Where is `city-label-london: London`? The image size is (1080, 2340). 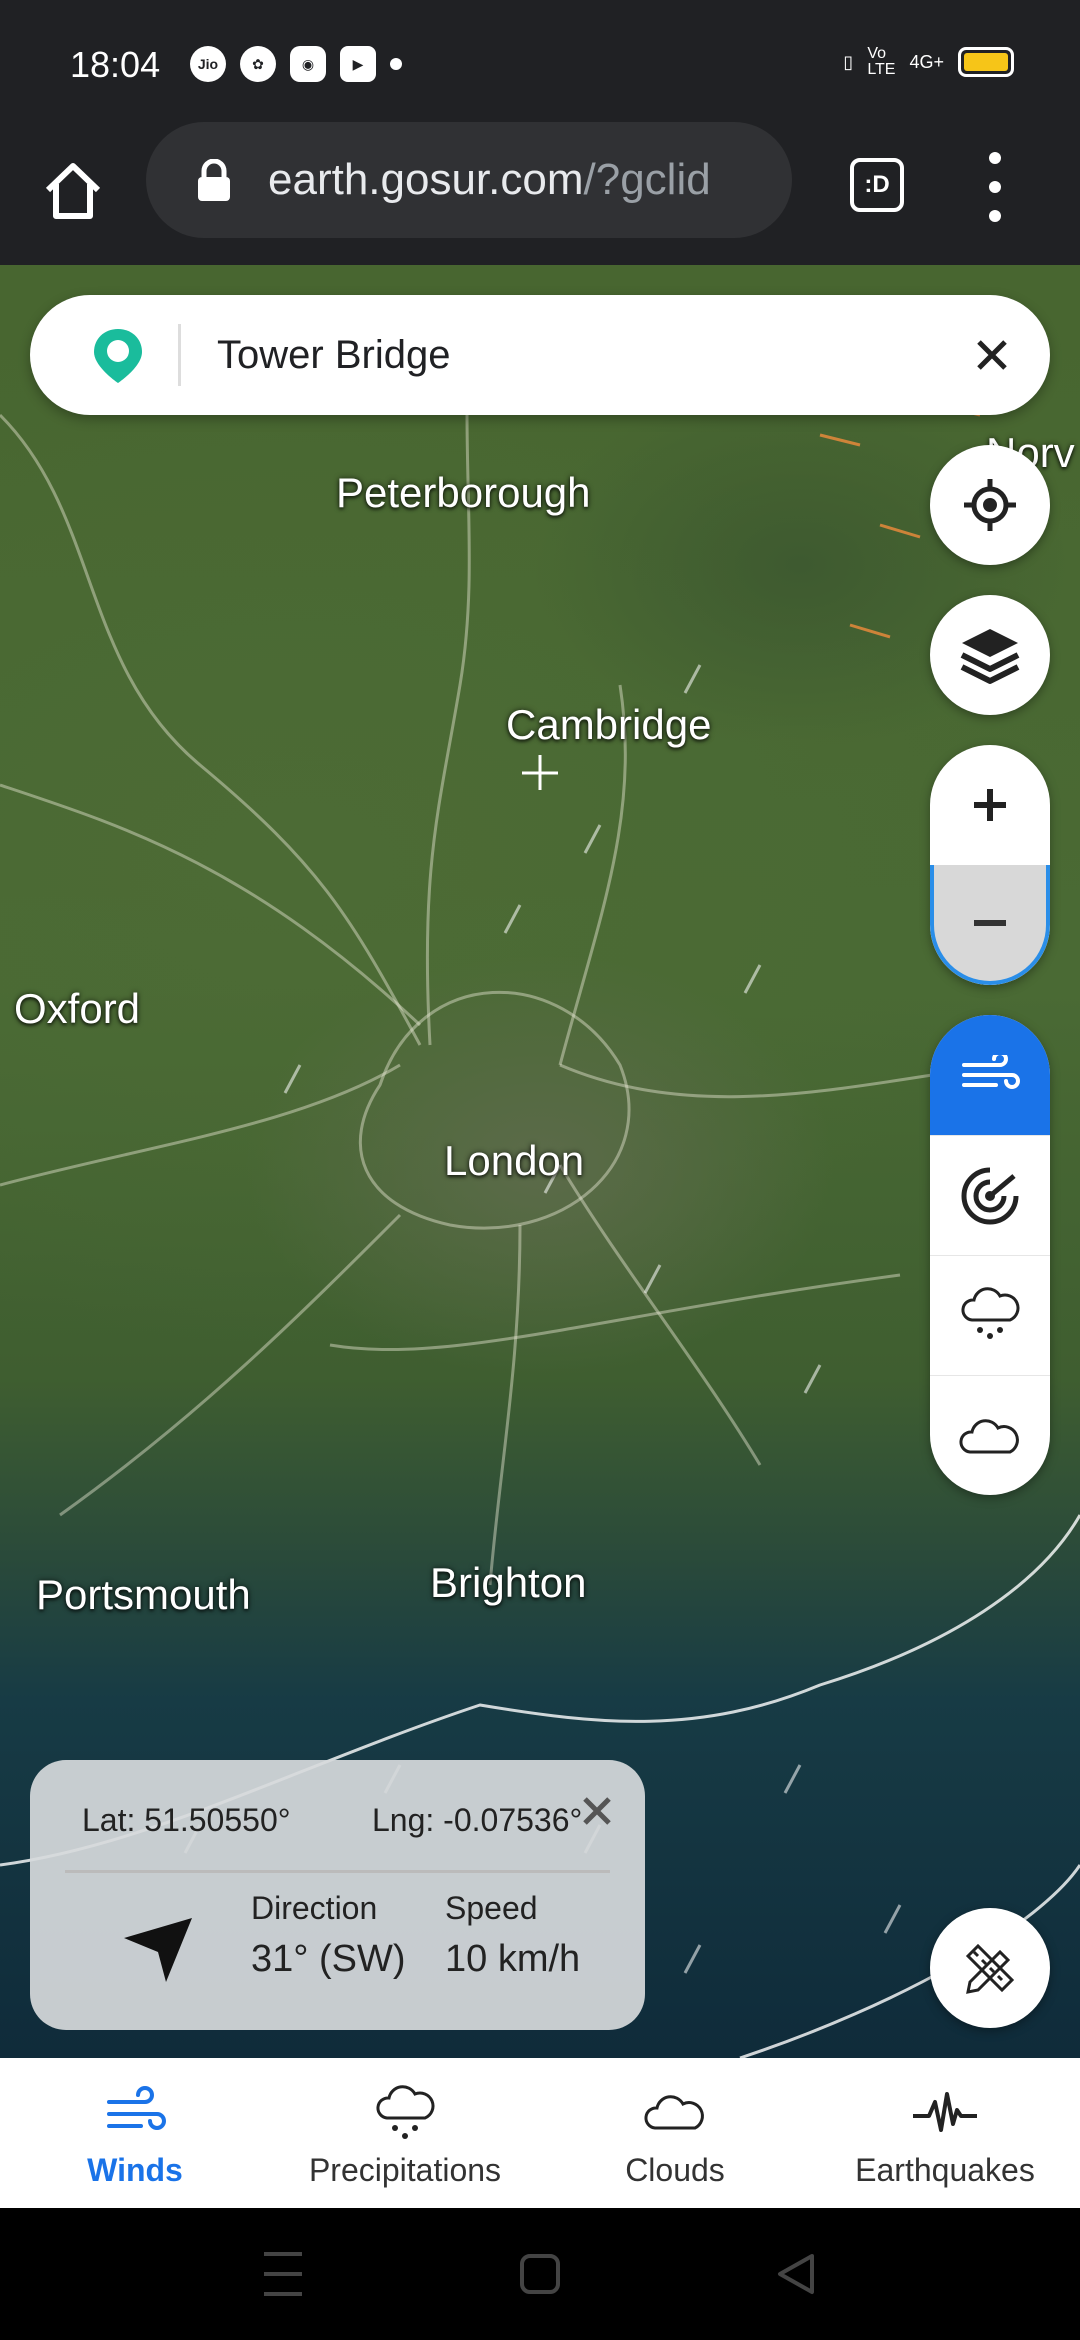 city-label-london: London is located at coordinates (514, 1160).